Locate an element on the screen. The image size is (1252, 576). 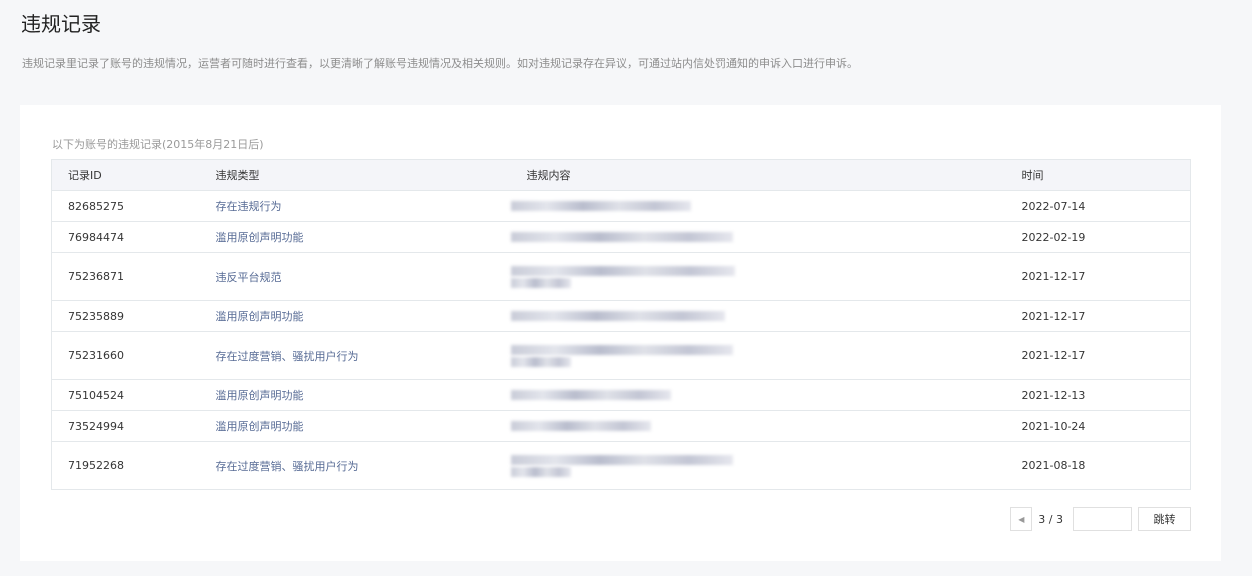
pagination: ◀ 3 / 3 跳转 is located at coordinates (1100, 519).